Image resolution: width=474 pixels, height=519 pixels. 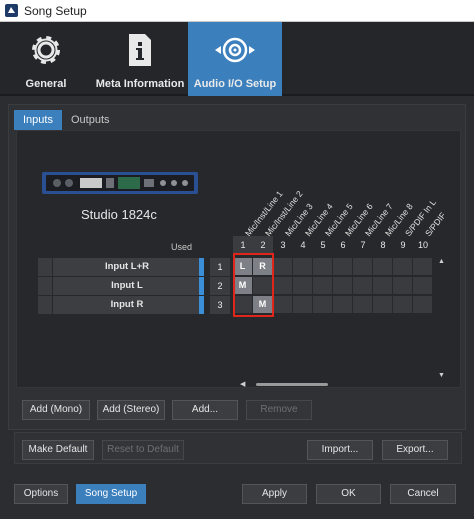 What do you see at coordinates (58, 450) in the screenshot?
I see `make-default-button: Make Default` at bounding box center [58, 450].